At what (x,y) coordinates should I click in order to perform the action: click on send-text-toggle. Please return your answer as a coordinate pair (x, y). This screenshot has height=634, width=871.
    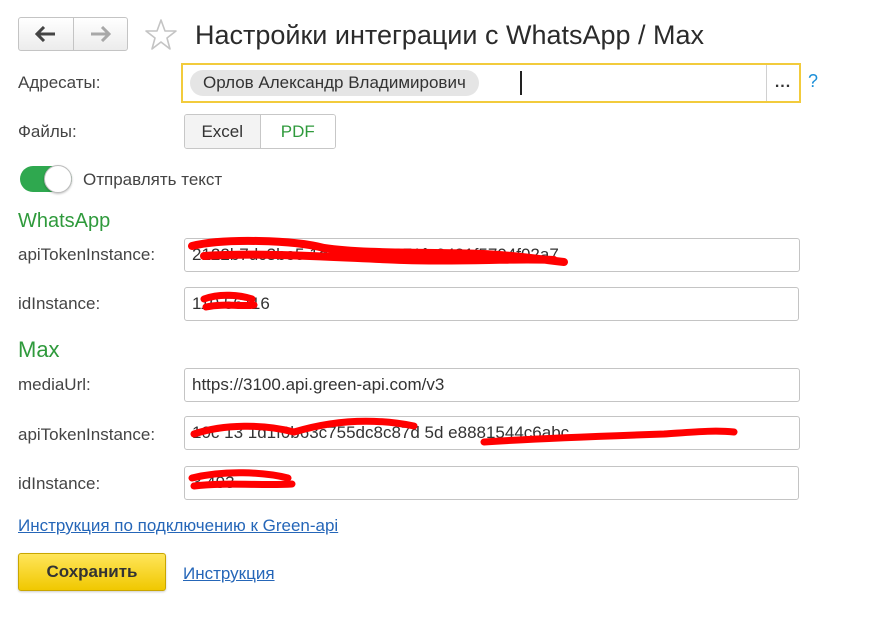
    Looking at the image, I should click on (46, 179).